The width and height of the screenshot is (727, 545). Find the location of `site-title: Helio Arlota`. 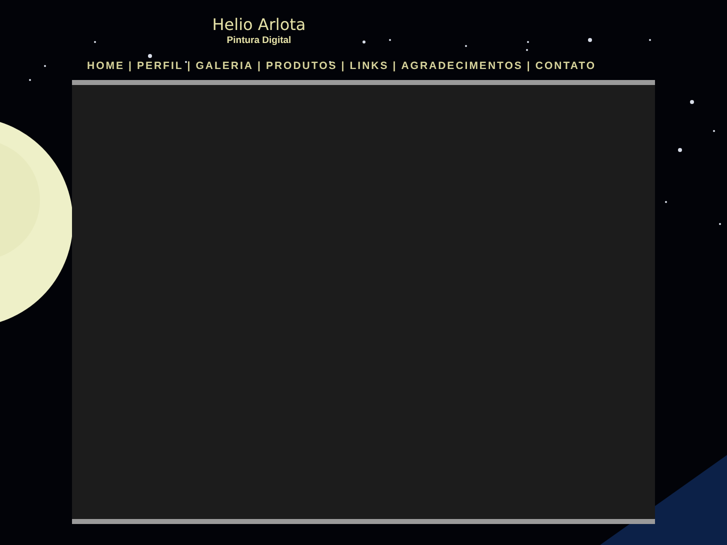

site-title: Helio Arlota is located at coordinates (259, 25).